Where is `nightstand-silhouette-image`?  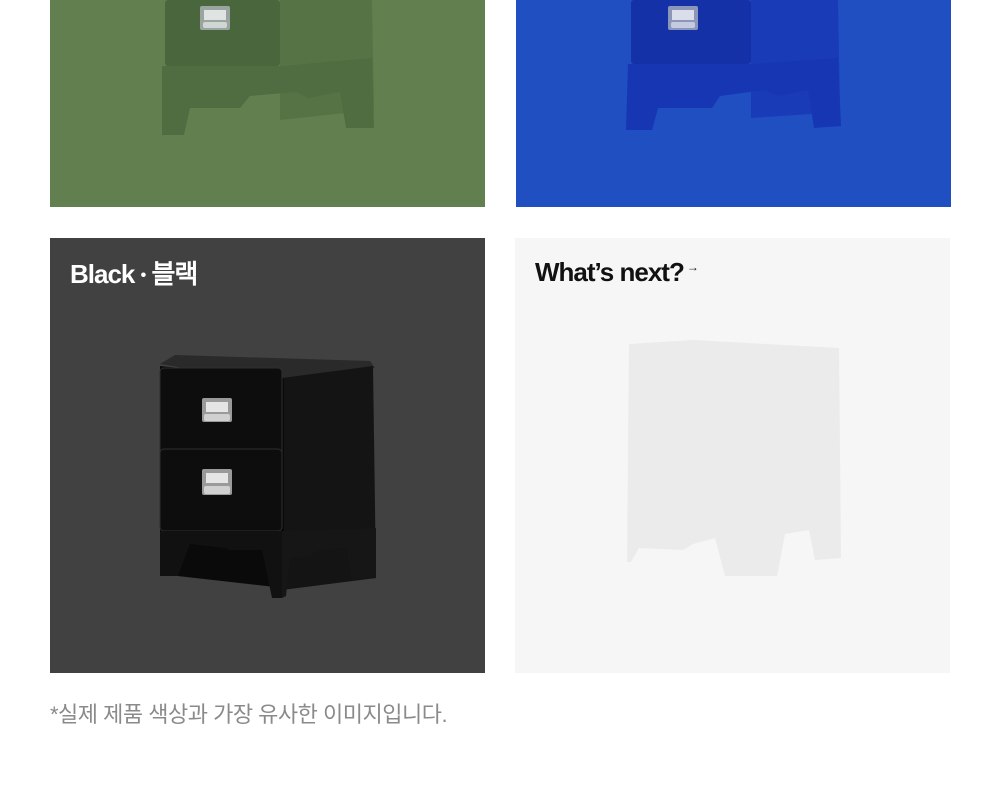 nightstand-silhouette-image is located at coordinates (734, 458).